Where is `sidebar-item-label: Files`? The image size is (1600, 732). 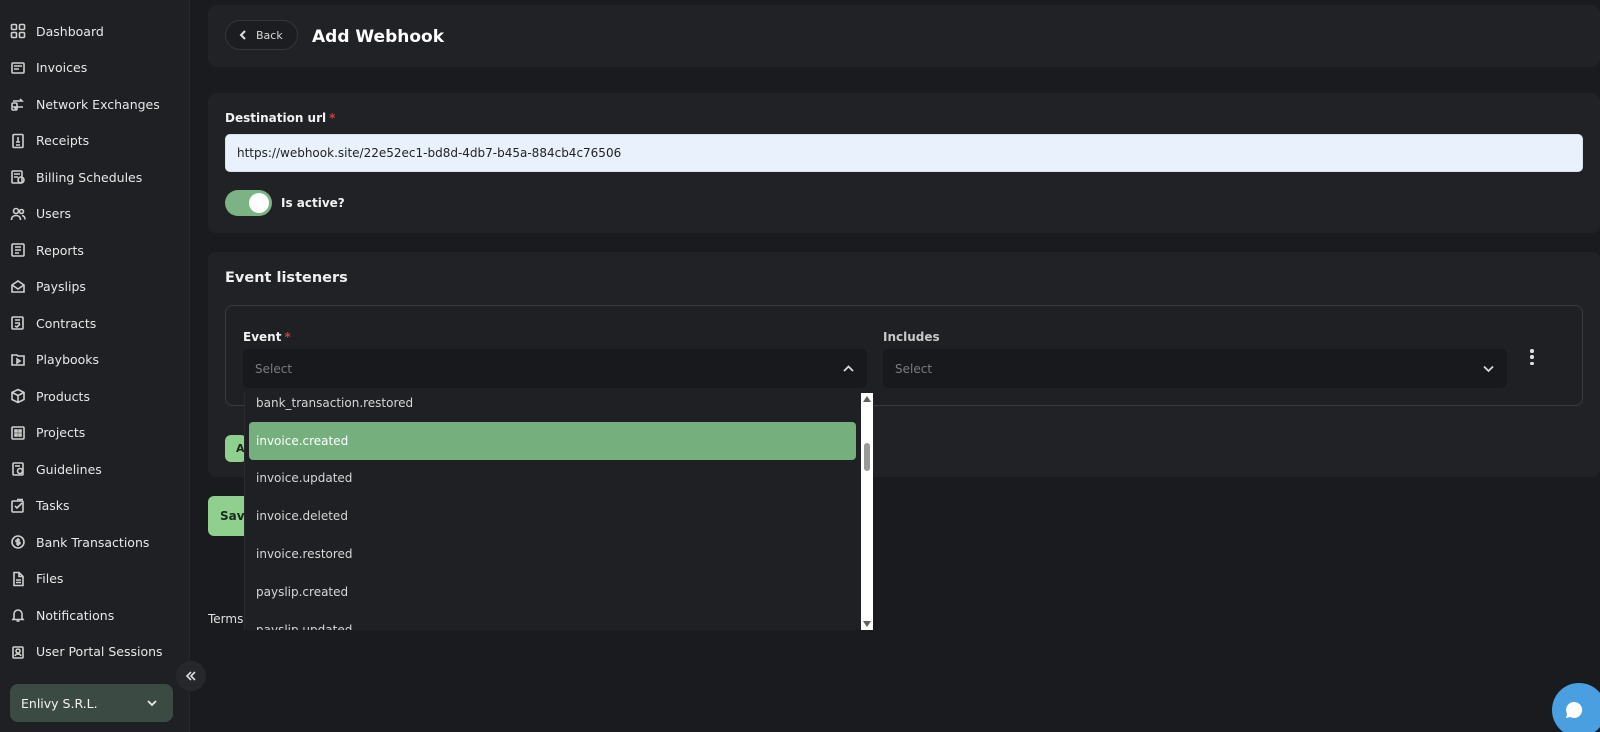 sidebar-item-label: Files is located at coordinates (50, 579).